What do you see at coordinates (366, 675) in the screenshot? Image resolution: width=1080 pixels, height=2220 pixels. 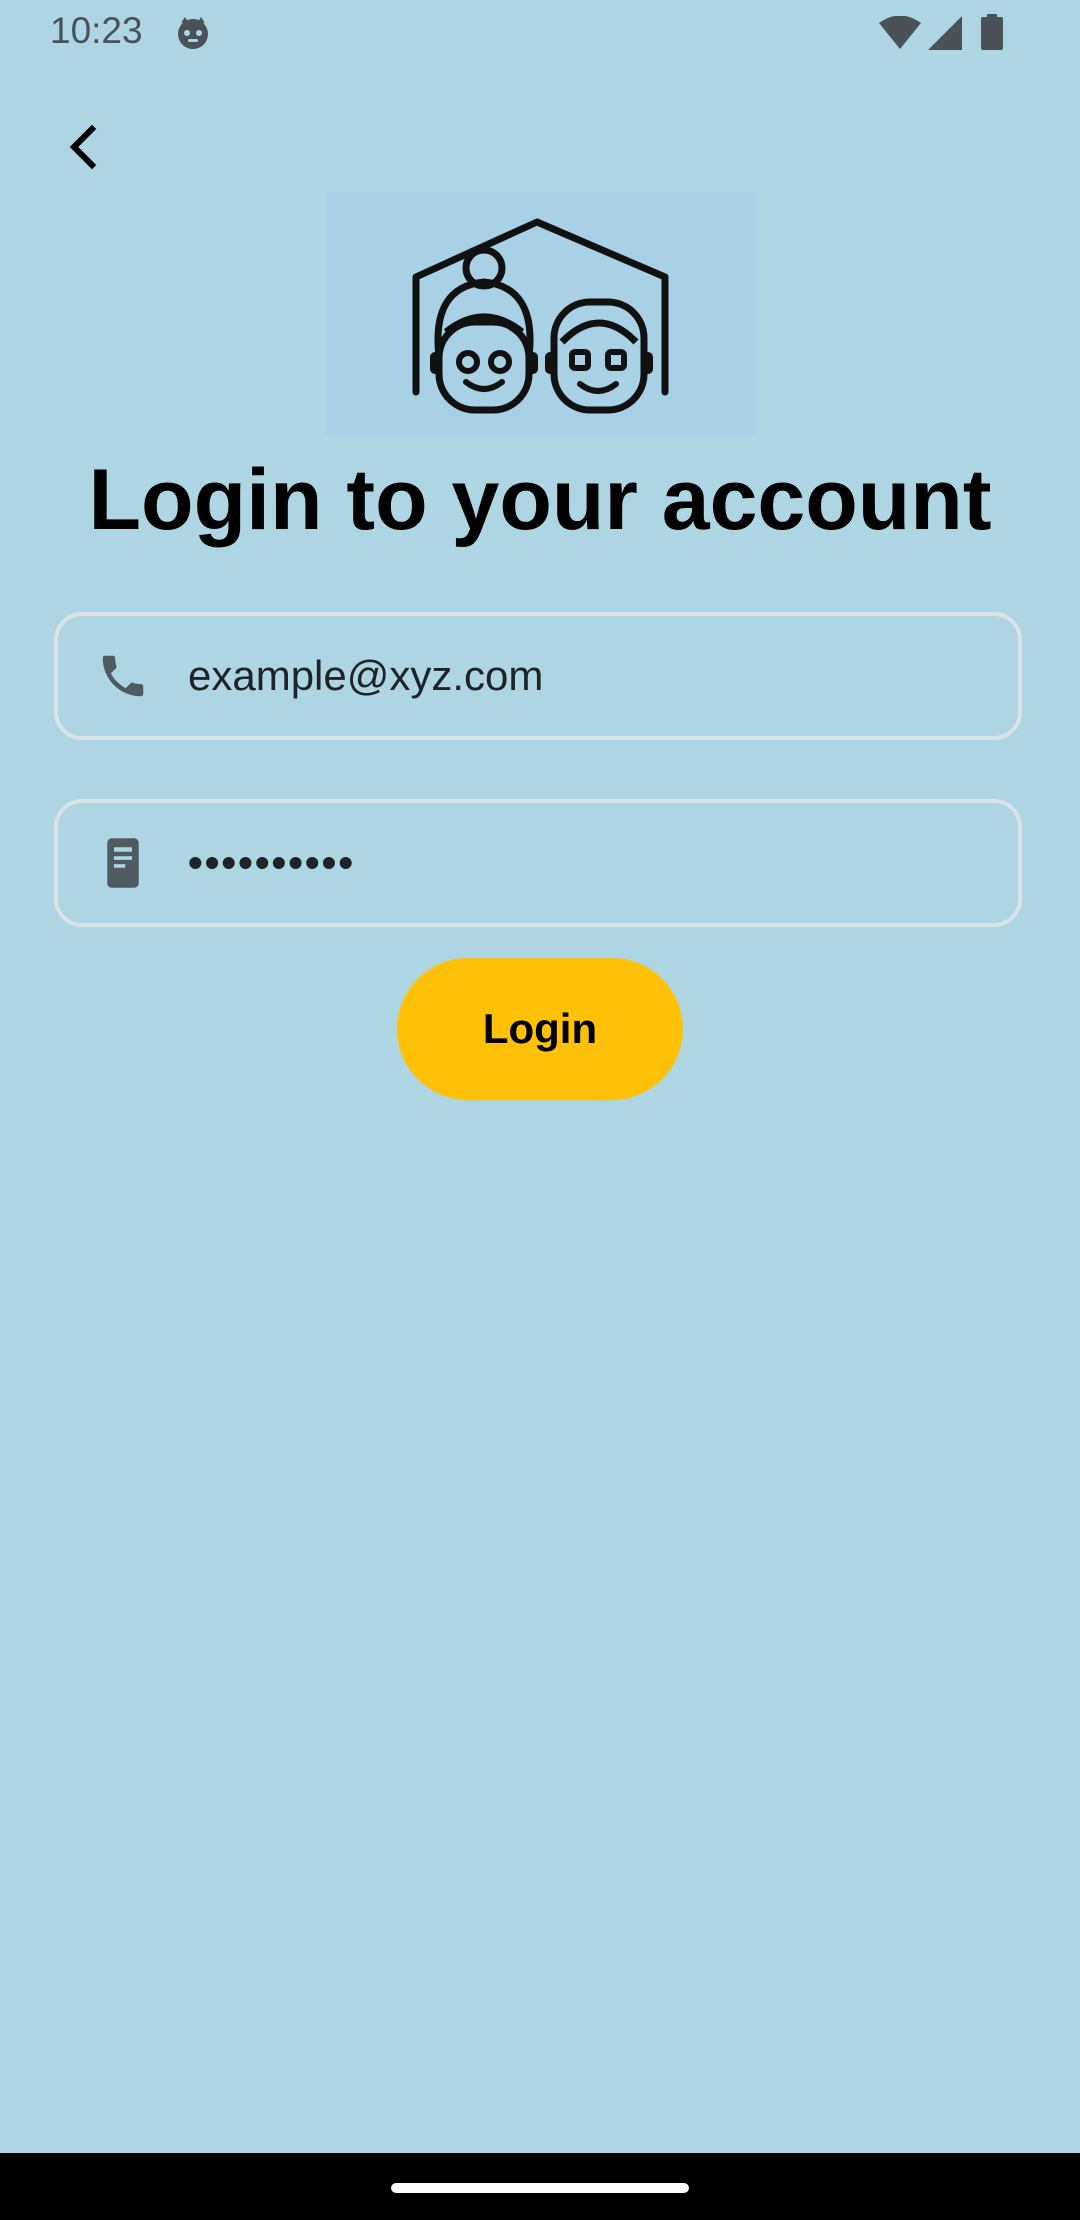 I see `email-value: example@xyz.com` at bounding box center [366, 675].